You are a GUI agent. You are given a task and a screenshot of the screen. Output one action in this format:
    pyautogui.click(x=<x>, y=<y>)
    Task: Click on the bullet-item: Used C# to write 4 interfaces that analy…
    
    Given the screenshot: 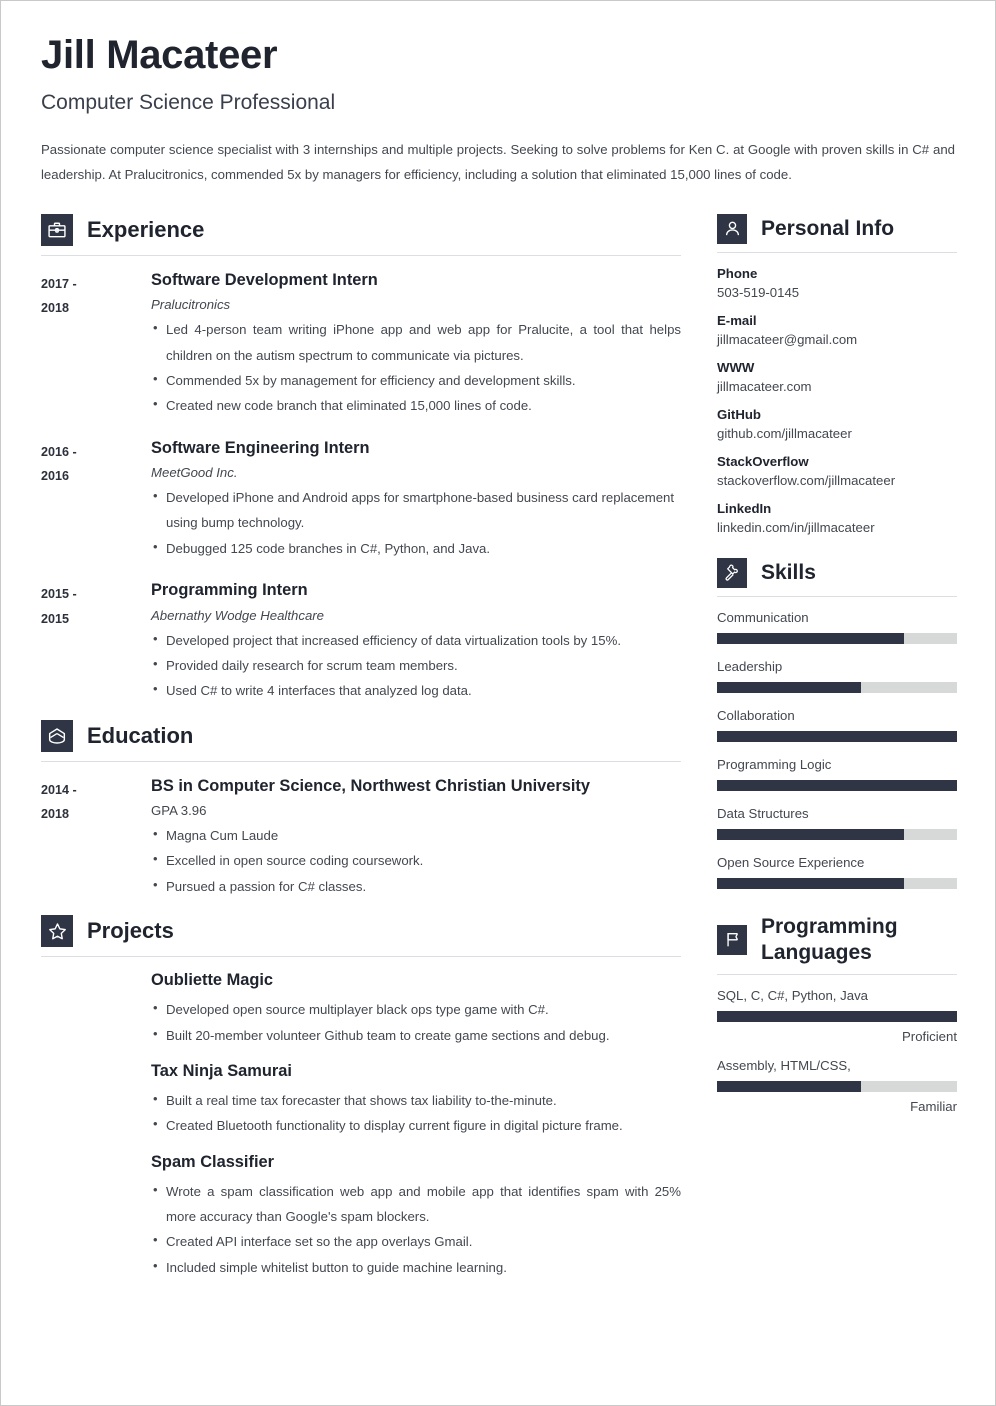 What is the action you would take?
    pyautogui.click(x=416, y=690)
    